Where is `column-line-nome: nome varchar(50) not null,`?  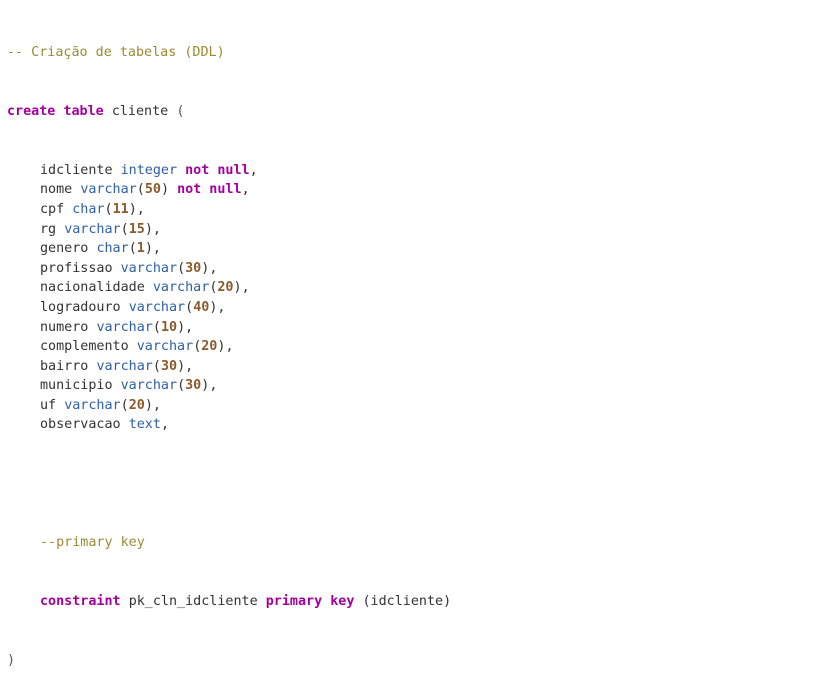 column-line-nome: nome varchar(50) not null, is located at coordinates (145, 190).